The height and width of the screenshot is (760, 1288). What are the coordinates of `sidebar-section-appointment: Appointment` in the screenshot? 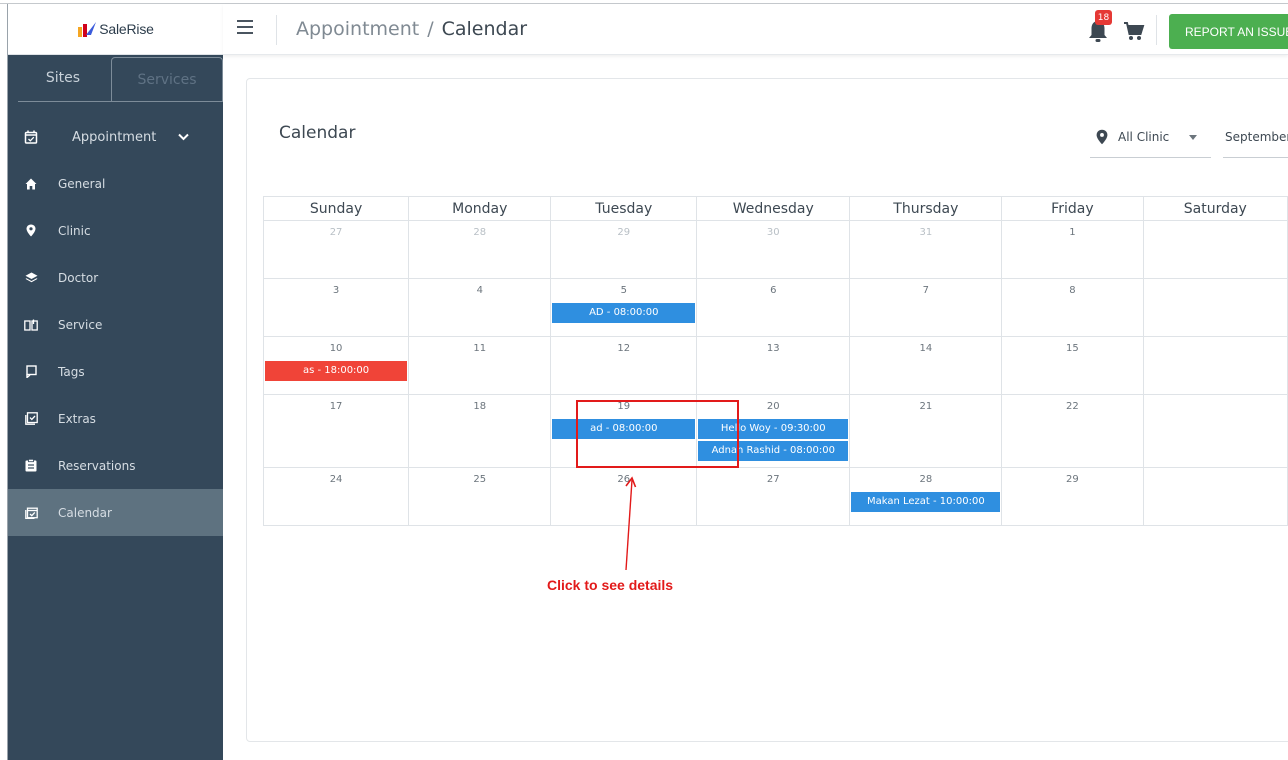 It's located at (115, 137).